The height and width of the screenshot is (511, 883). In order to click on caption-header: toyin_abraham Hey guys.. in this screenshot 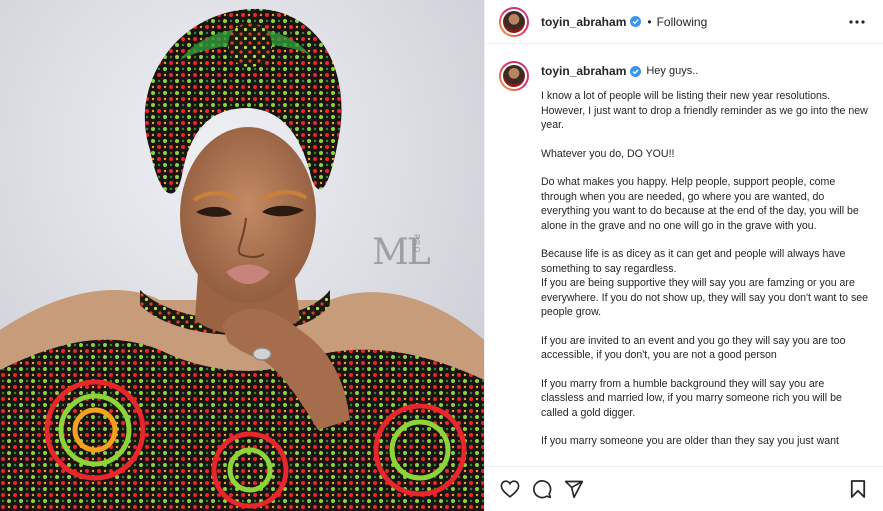, I will do `click(705, 71)`.